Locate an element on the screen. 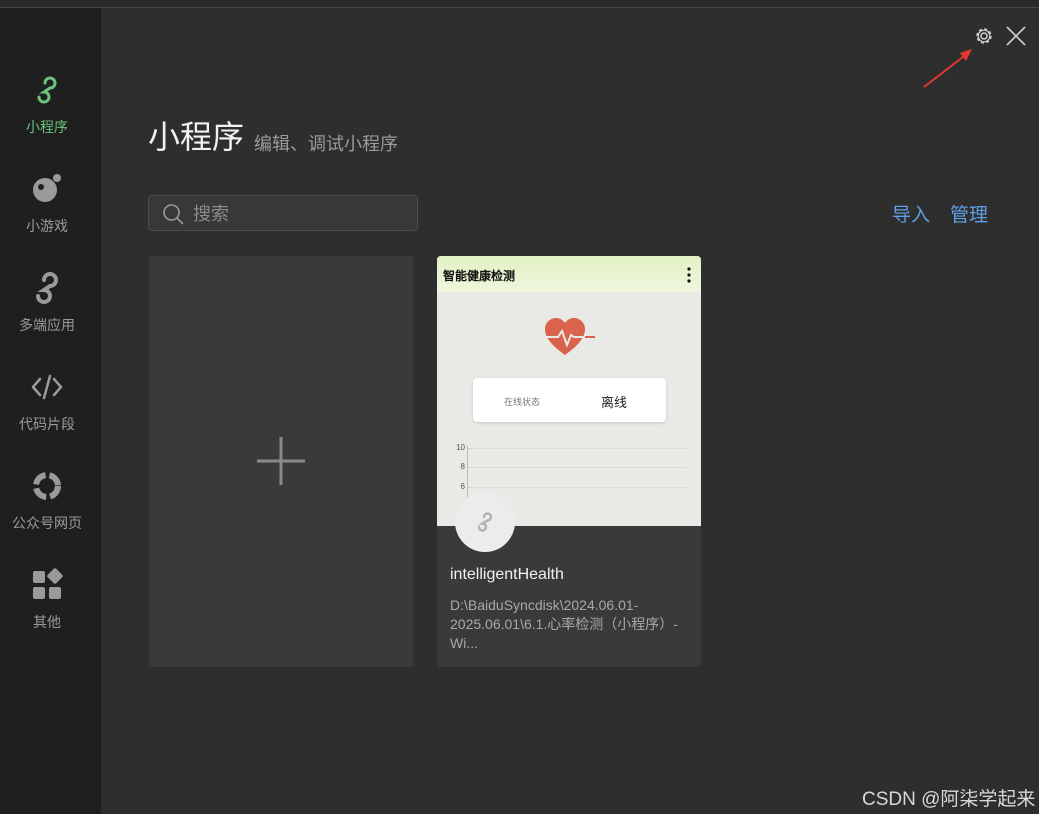 The width and height of the screenshot is (1039, 814). search-box is located at coordinates (283, 213).